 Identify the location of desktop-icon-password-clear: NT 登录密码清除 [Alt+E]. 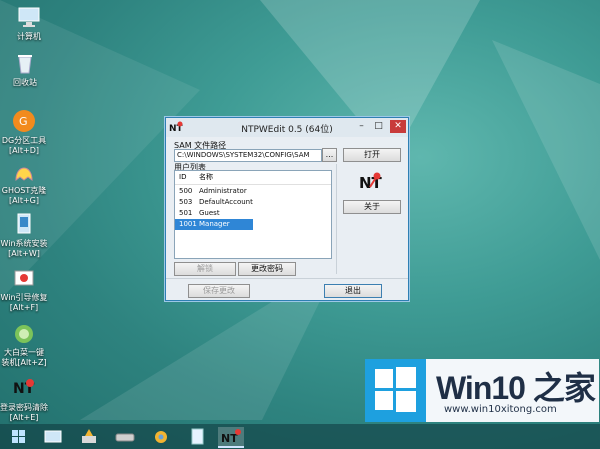
(26, 399).